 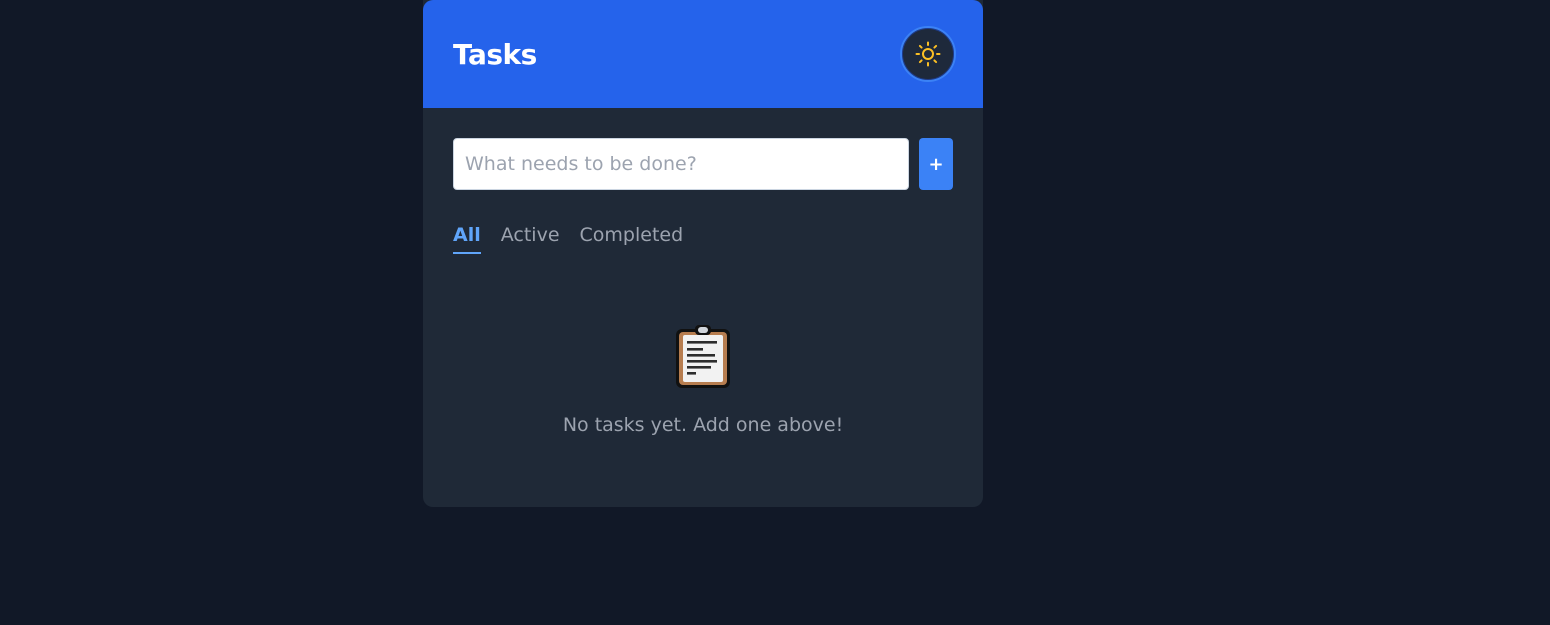 I want to click on page-title: Tasks, so click(x=495, y=54).